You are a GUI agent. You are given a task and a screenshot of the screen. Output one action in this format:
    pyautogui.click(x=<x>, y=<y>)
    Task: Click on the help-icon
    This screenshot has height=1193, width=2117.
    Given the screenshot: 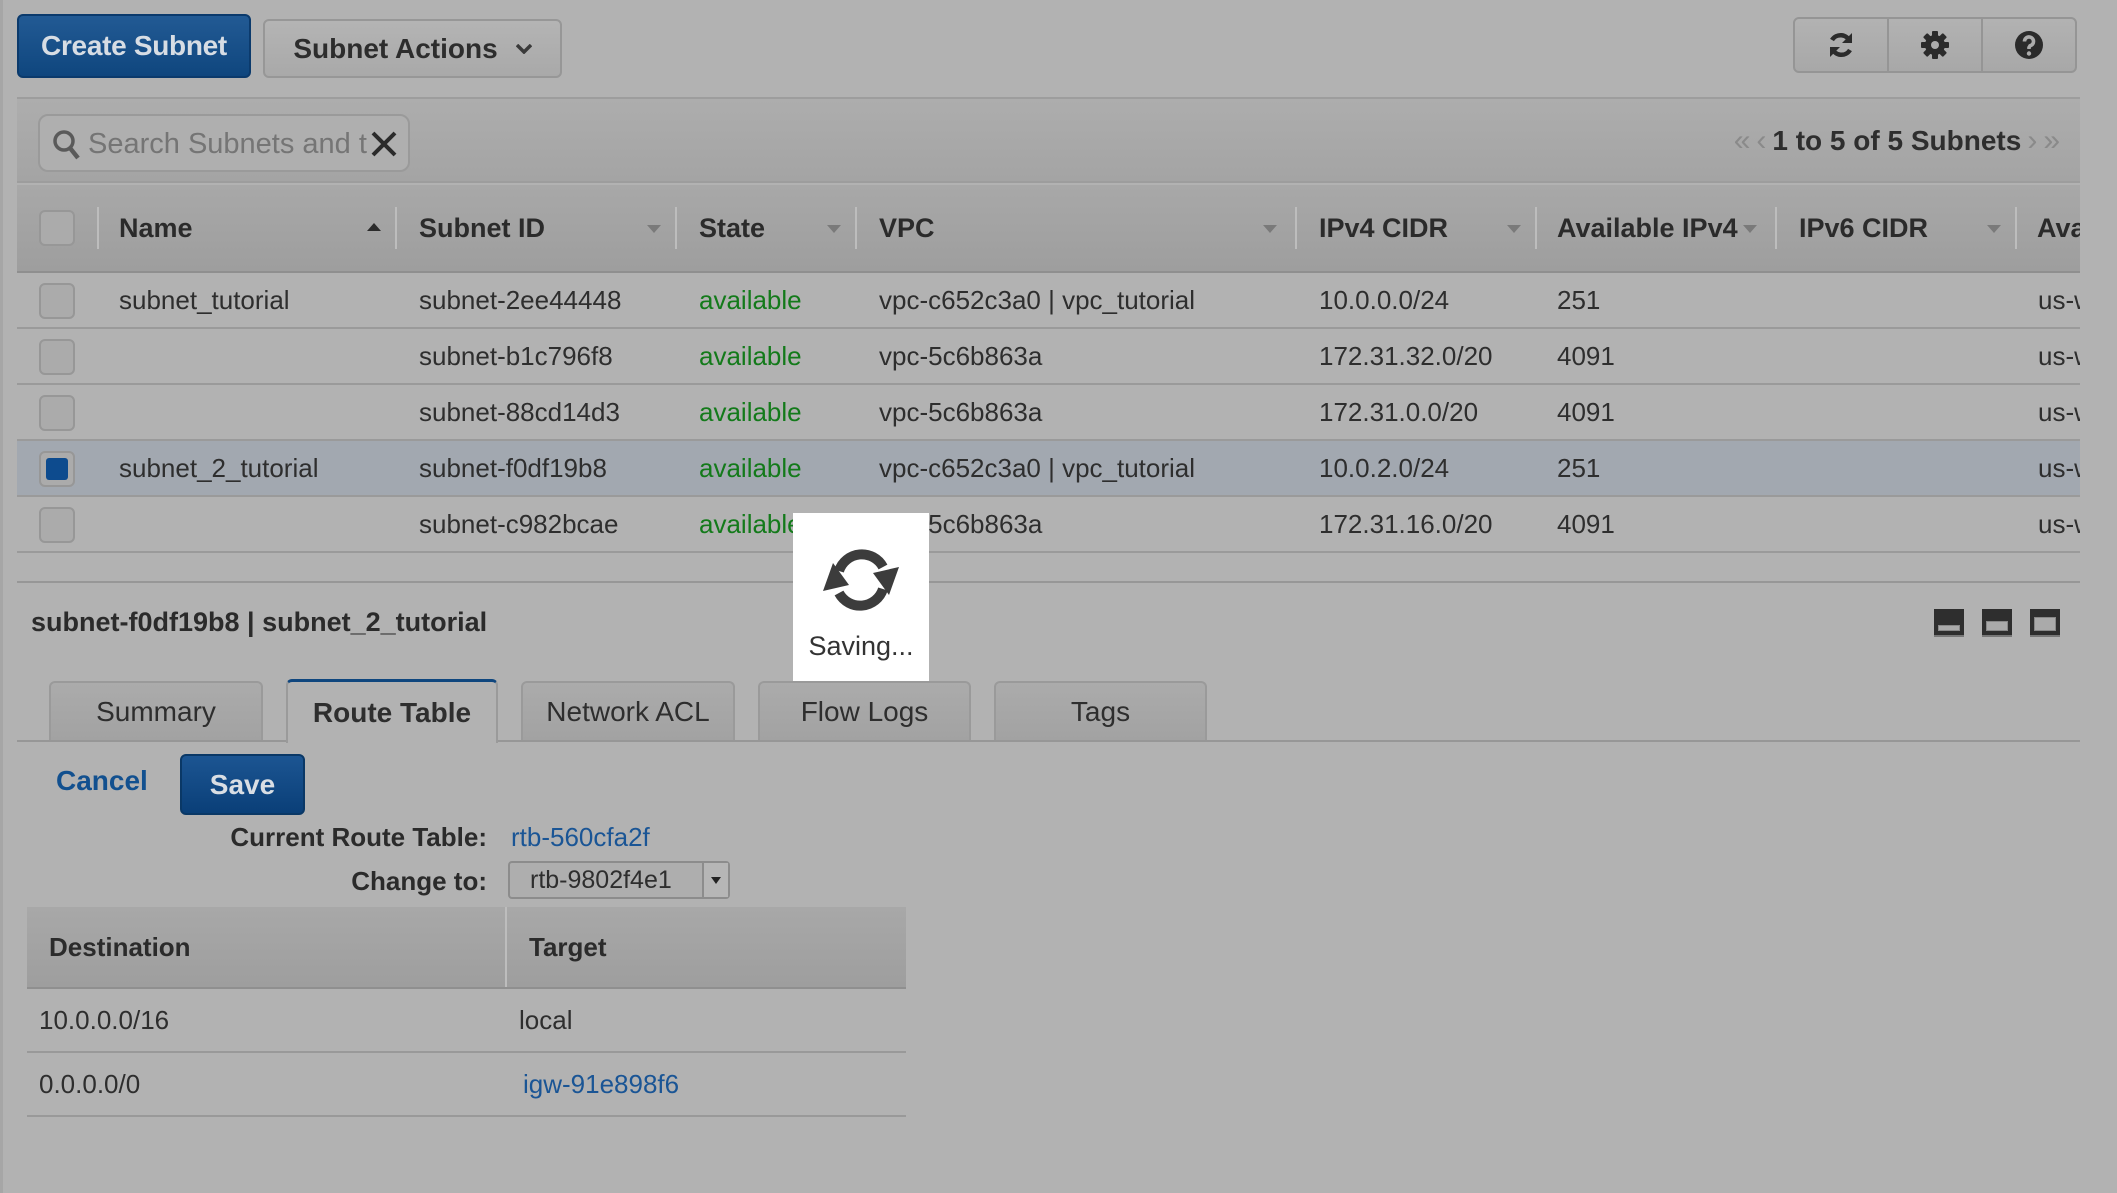 What is the action you would take?
    pyautogui.click(x=2029, y=45)
    